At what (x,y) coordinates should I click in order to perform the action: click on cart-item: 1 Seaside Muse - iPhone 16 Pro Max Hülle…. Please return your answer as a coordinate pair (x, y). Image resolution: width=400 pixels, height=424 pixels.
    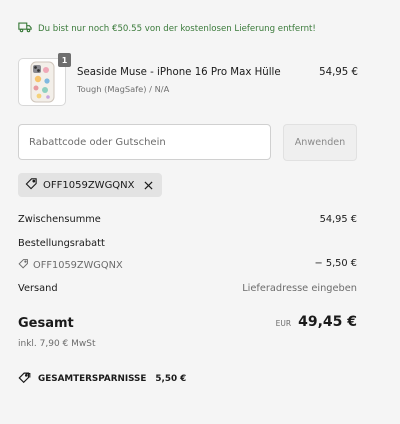
    Looking at the image, I should click on (188, 79).